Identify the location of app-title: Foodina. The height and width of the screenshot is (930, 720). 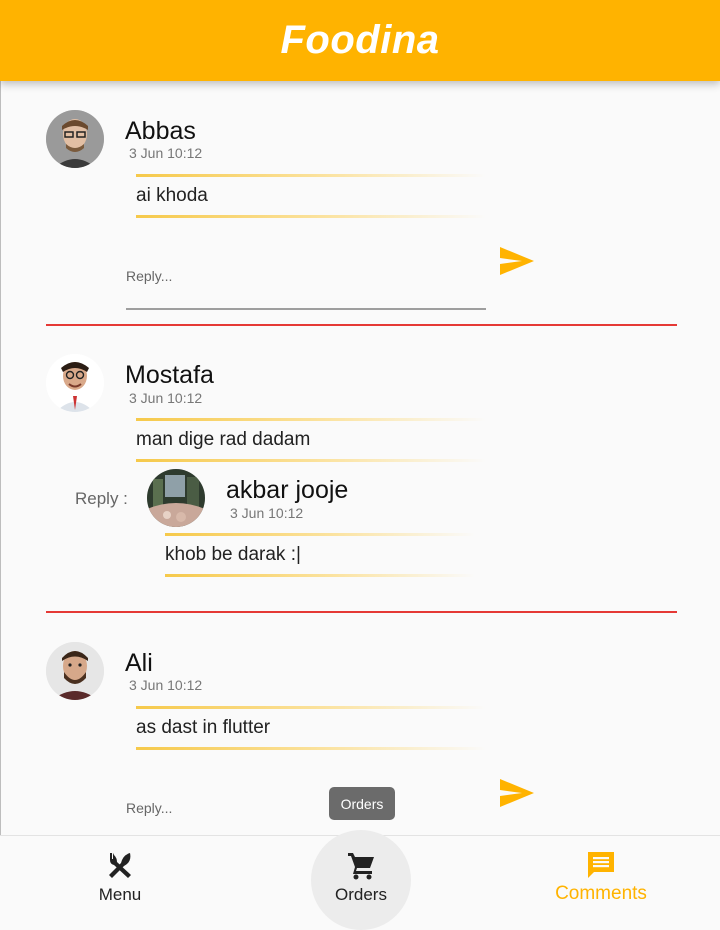
(360, 40).